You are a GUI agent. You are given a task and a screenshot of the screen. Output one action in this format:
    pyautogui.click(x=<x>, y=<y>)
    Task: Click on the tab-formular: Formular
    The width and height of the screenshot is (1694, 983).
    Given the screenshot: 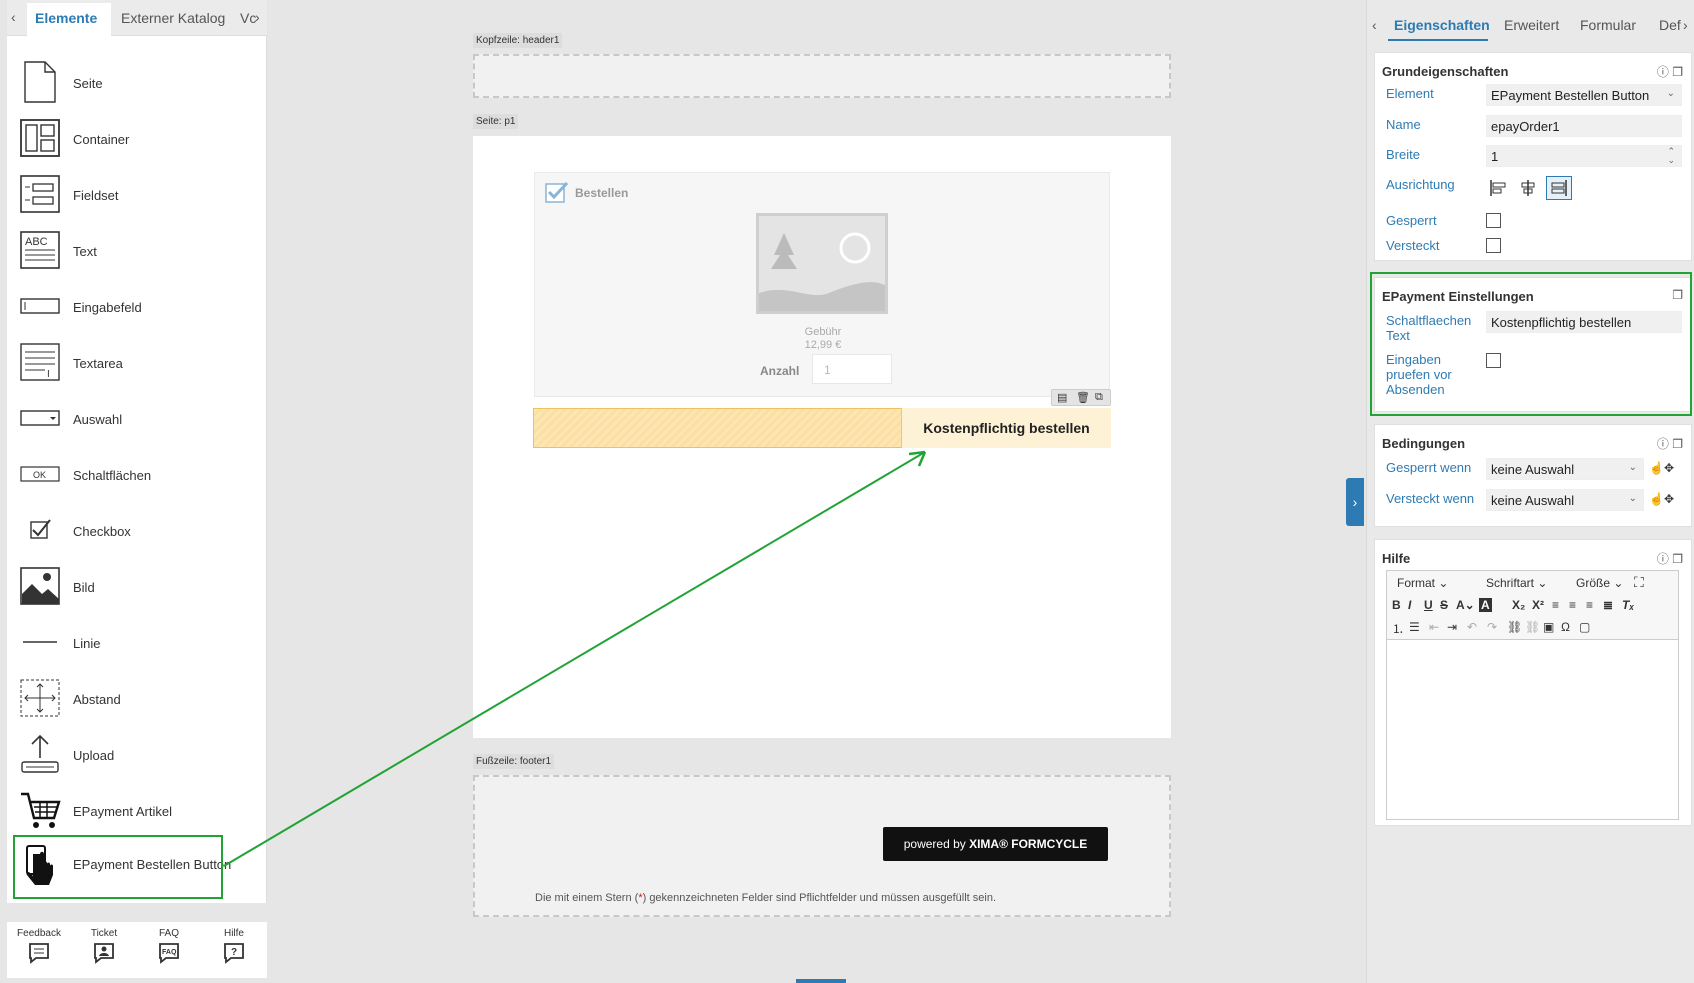 What is the action you would take?
    pyautogui.click(x=1608, y=25)
    